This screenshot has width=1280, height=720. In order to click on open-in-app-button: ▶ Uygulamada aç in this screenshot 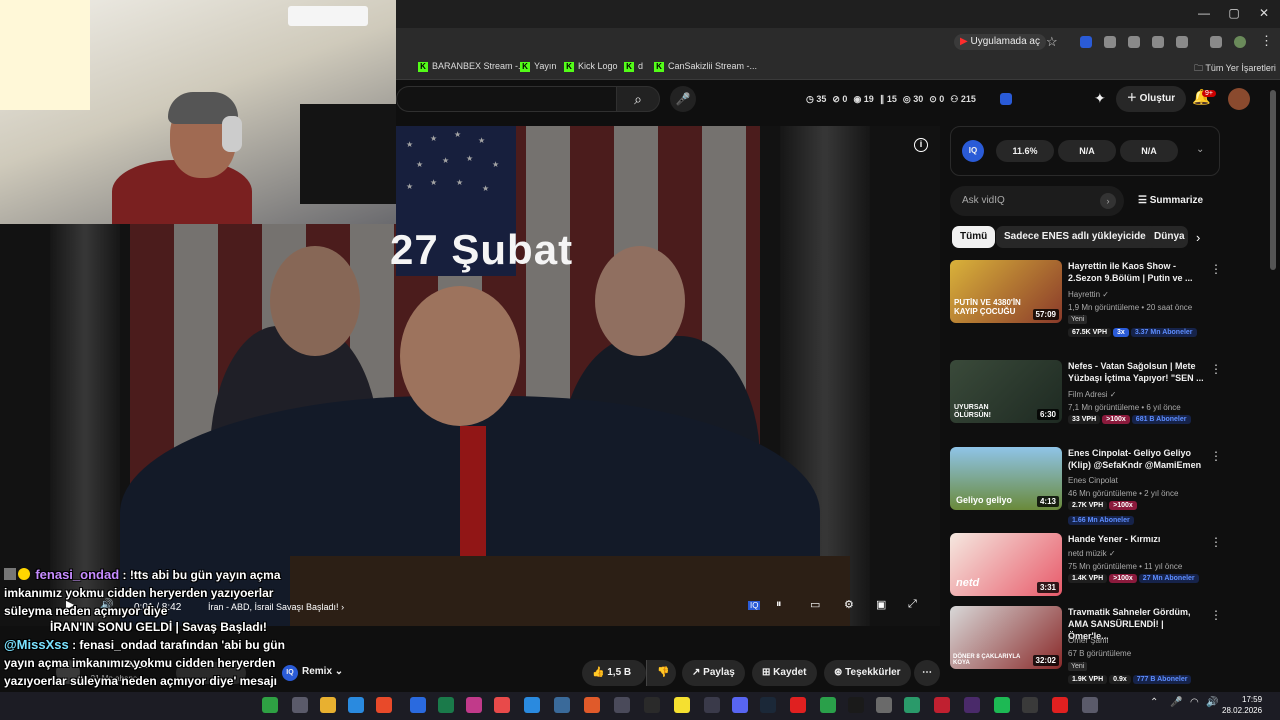, I will do `click(1000, 42)`.